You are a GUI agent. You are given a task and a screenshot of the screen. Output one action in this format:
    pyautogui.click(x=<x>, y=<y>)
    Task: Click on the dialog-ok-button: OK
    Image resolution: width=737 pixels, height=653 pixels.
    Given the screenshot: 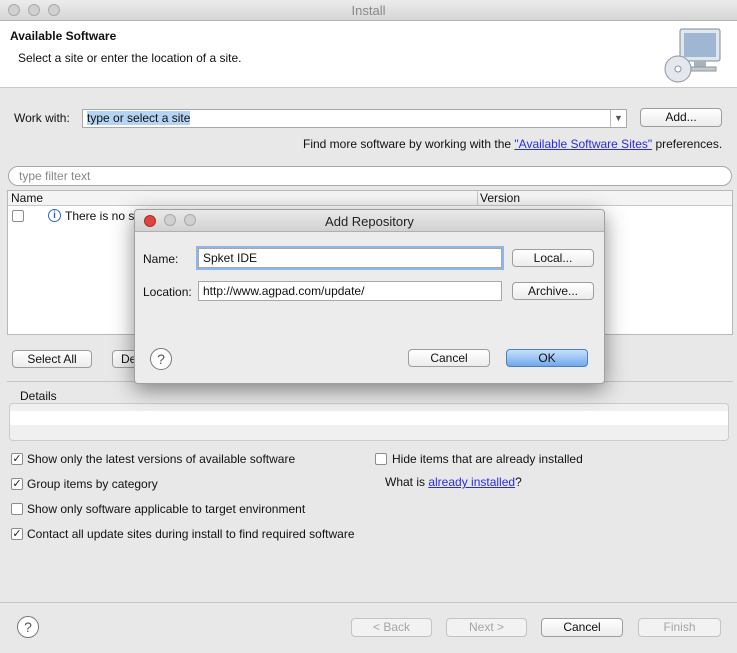 What is the action you would take?
    pyautogui.click(x=547, y=358)
    